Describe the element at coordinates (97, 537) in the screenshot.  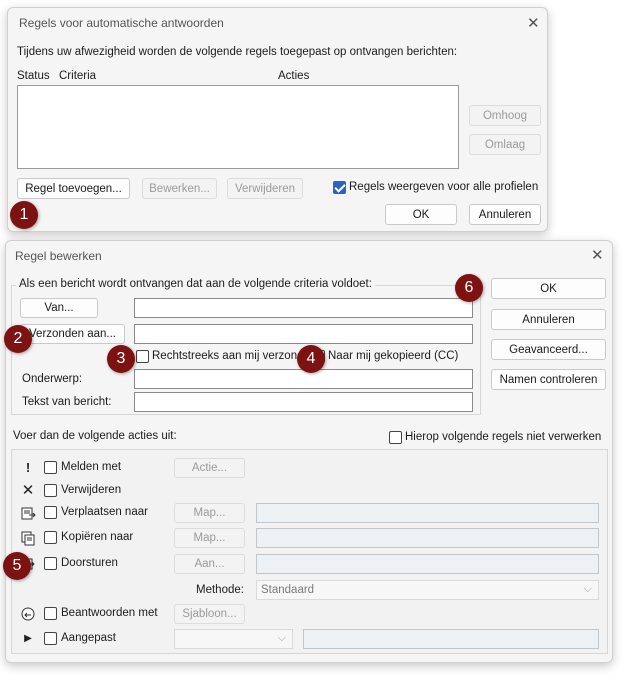
I see `copy-label: Kopiëren naar` at that location.